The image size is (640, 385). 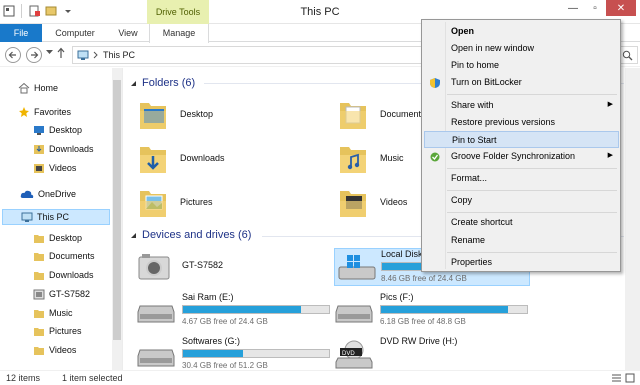 I want to click on device-name: GT-S7582, so click(x=203, y=265).